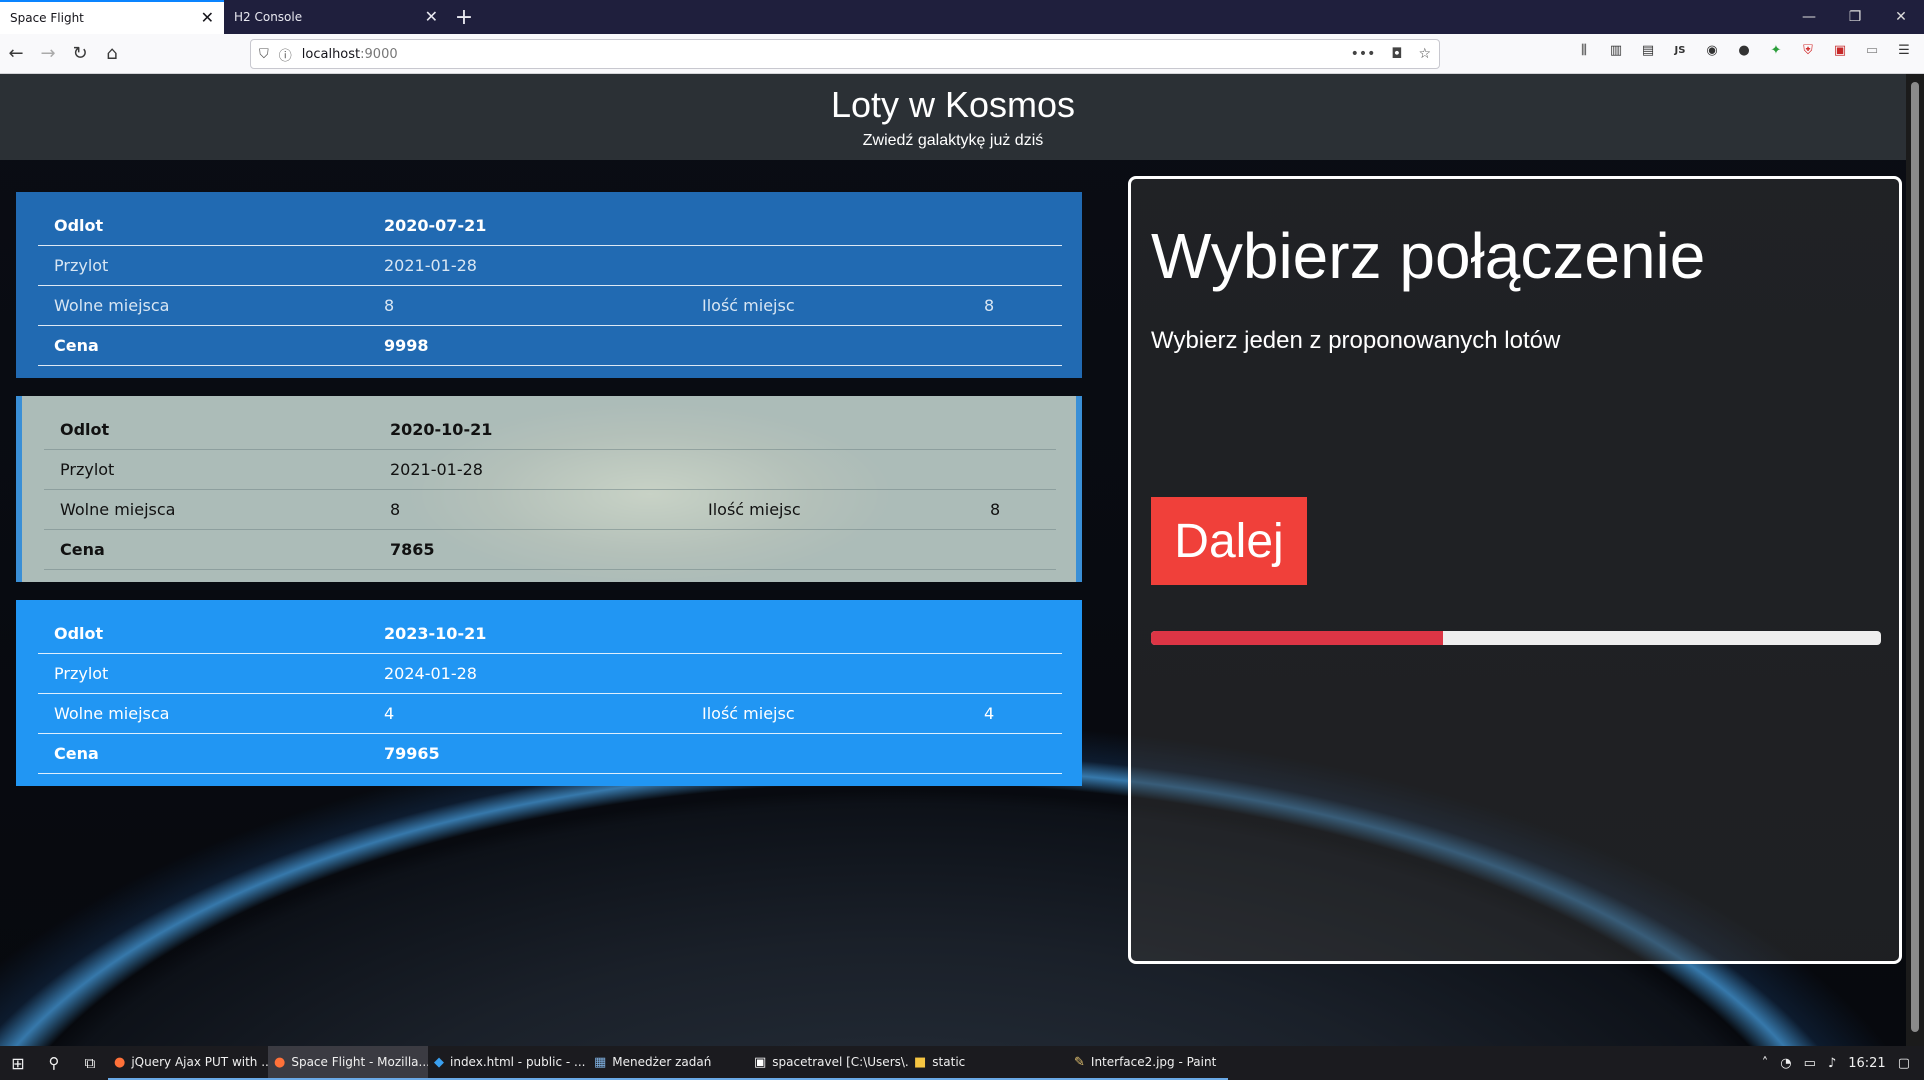  What do you see at coordinates (1901, 17) in the screenshot?
I see `close-window-icon: ✕` at bounding box center [1901, 17].